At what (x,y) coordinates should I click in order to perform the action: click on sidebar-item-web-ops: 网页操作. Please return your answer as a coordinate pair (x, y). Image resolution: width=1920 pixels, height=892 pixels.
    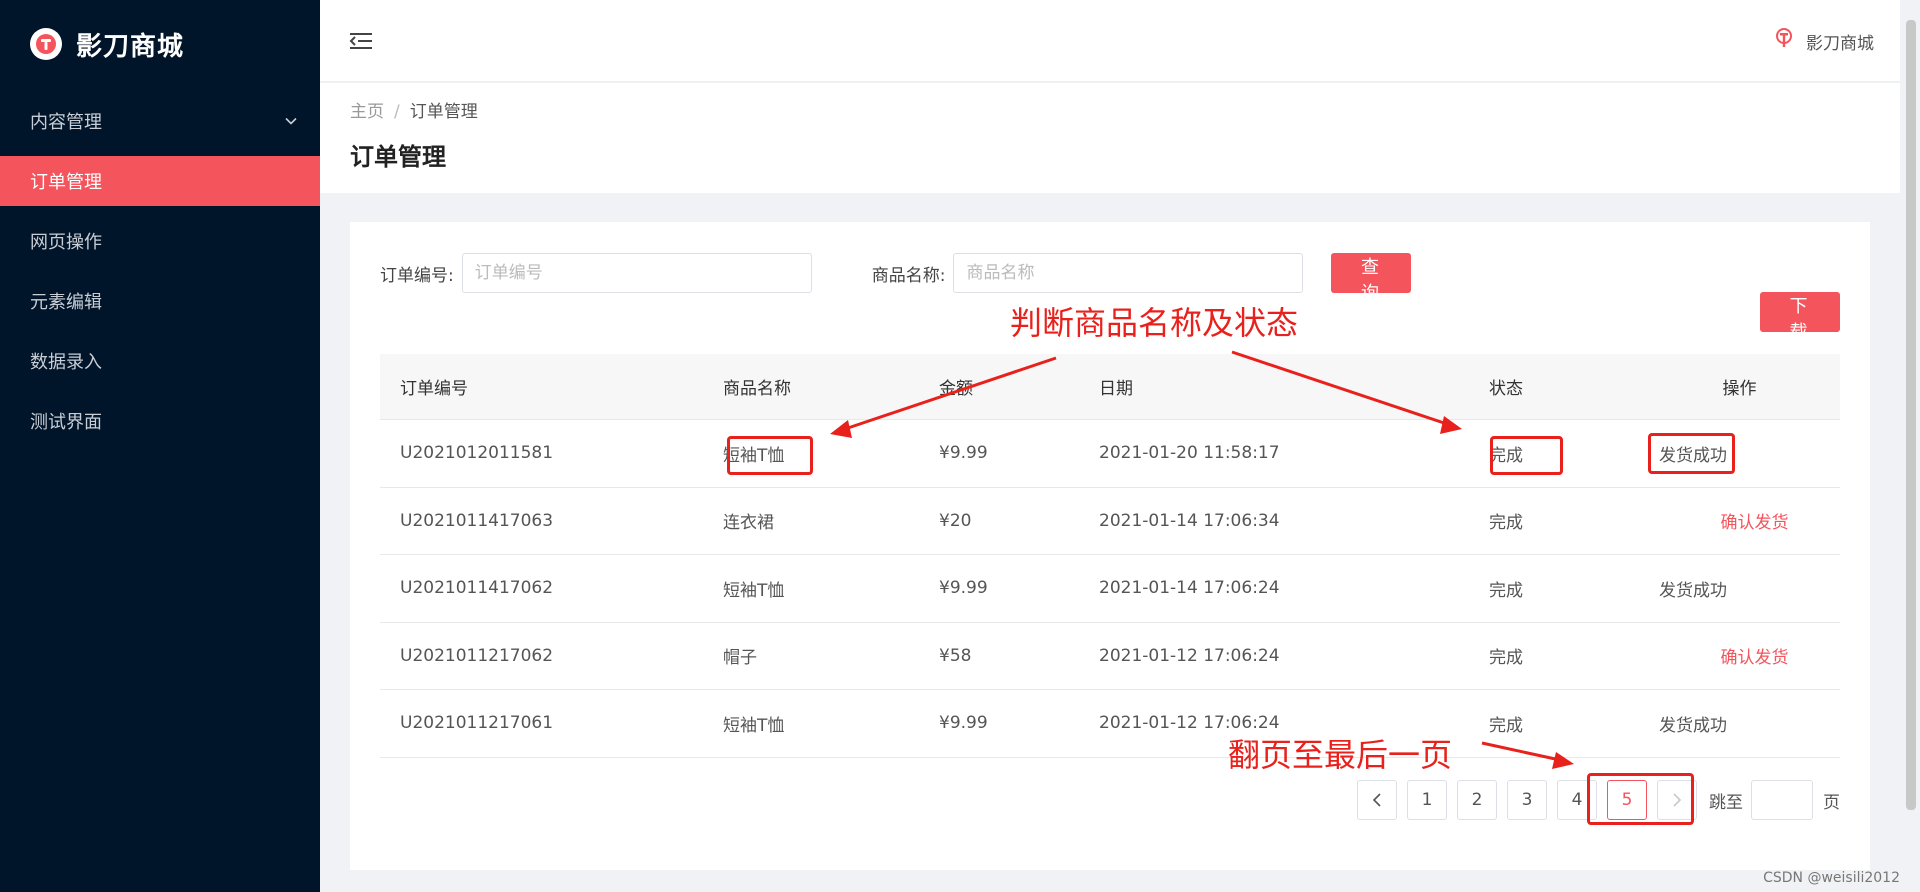
    Looking at the image, I should click on (160, 241).